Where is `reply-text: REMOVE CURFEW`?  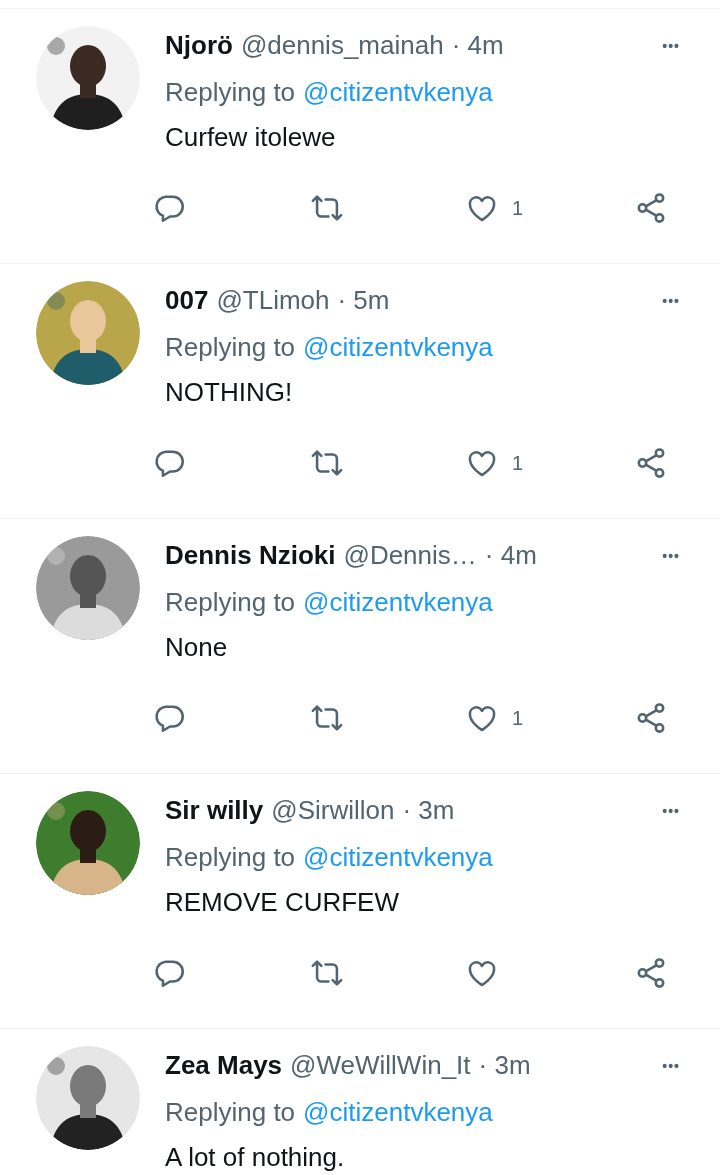
reply-text: REMOVE CURFEW is located at coordinates (282, 902).